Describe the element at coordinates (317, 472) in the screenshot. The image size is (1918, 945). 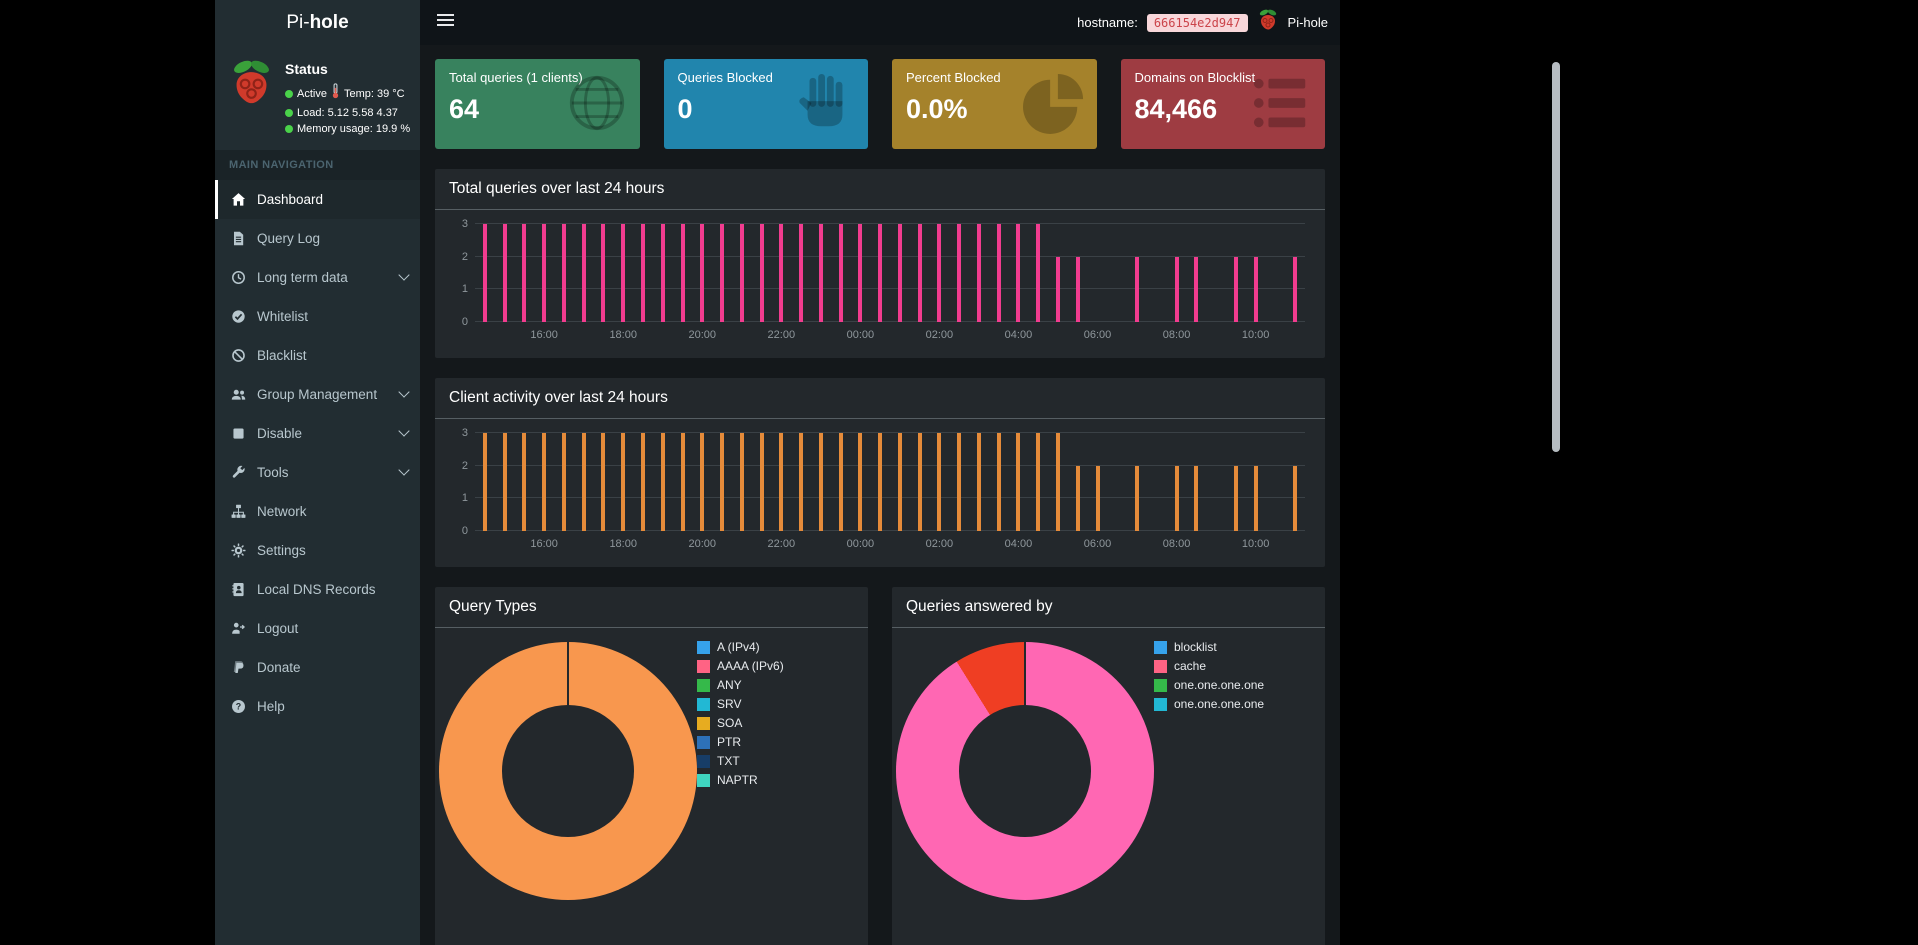
I see `sidebar-item-tools: Tools` at that location.